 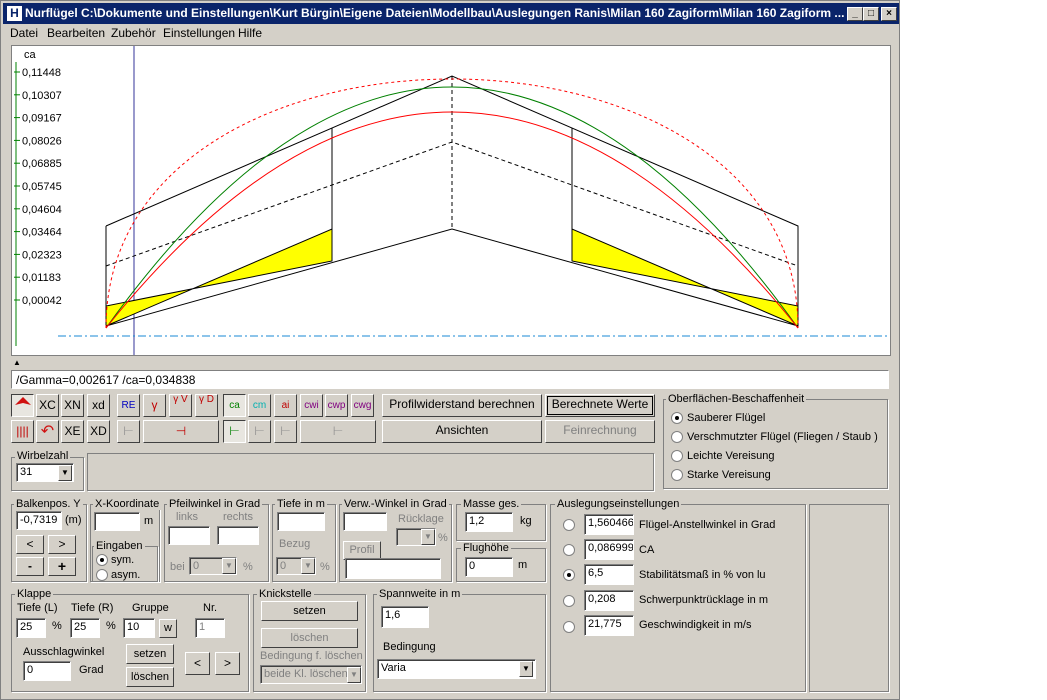 What do you see at coordinates (47, 405) in the screenshot?
I see `xc-button: XC` at bounding box center [47, 405].